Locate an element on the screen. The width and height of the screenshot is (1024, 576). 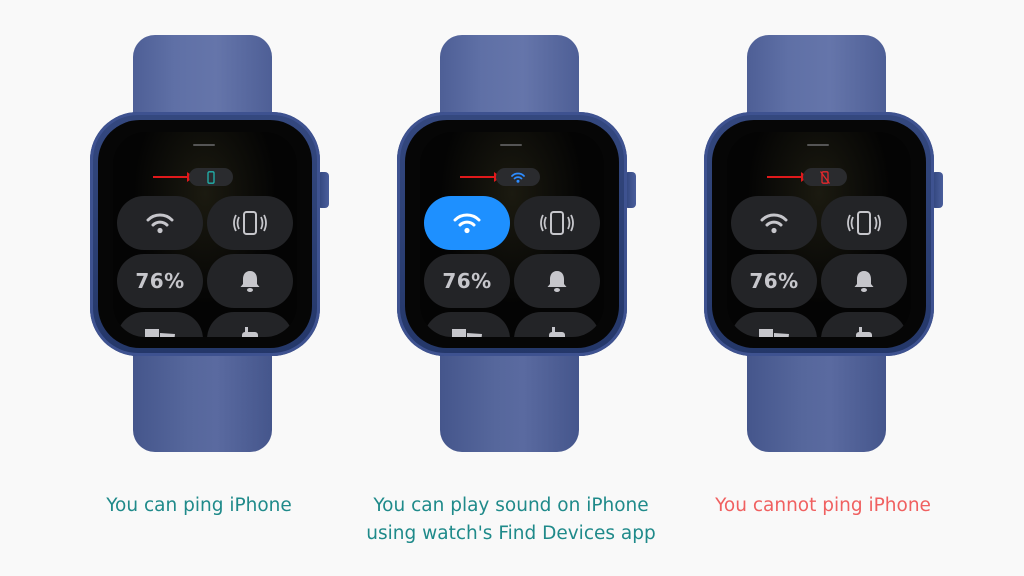
caption-line: You can ping iPhone is located at coordinates (199, 505).